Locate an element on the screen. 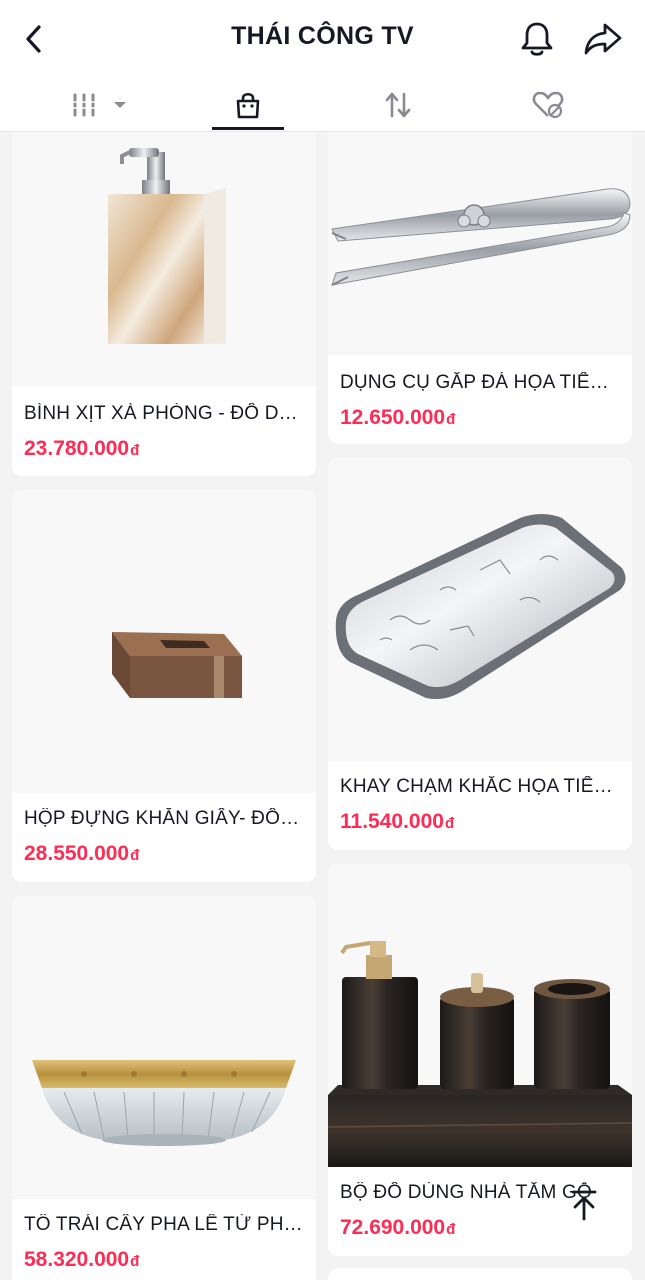 The height and width of the screenshot is (1280, 645). share-button is located at coordinates (603, 39).